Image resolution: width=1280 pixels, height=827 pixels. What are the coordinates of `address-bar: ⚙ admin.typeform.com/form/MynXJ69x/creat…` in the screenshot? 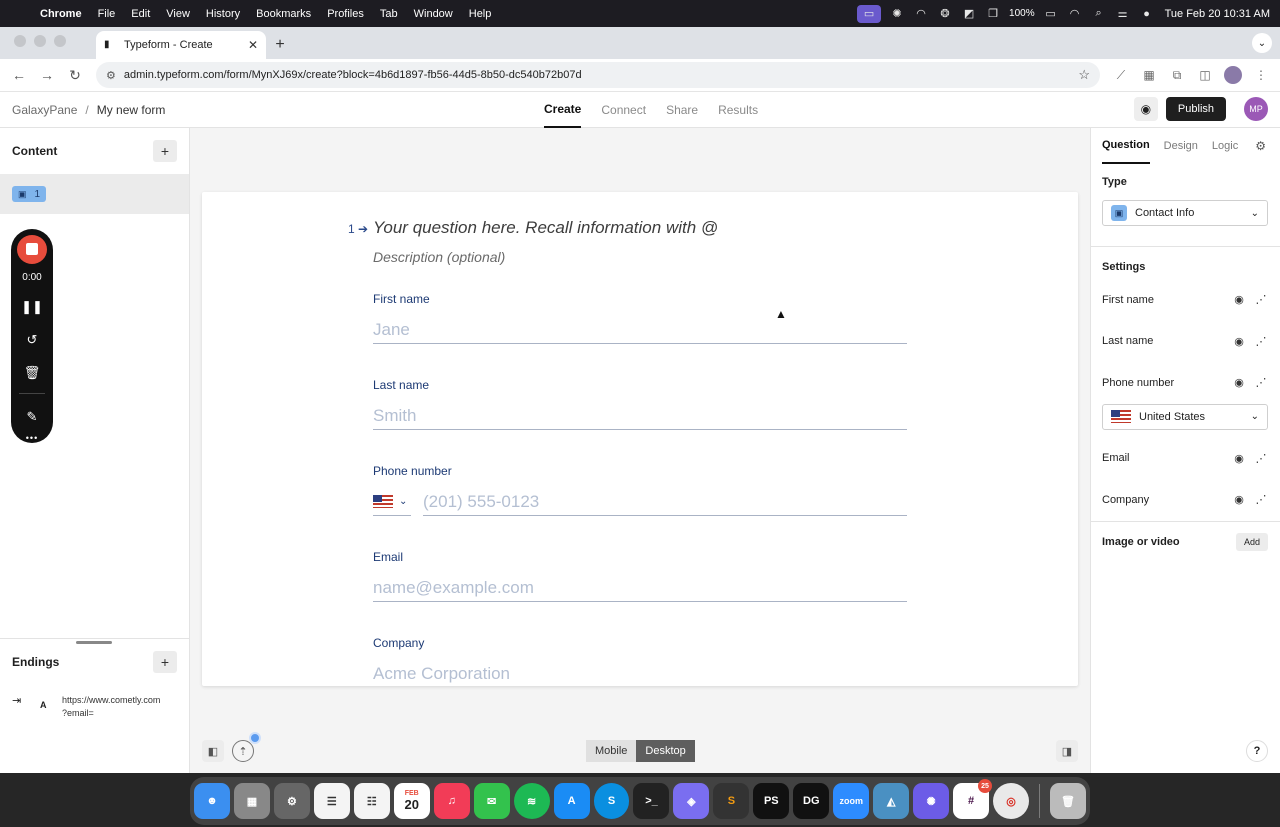 It's located at (598, 75).